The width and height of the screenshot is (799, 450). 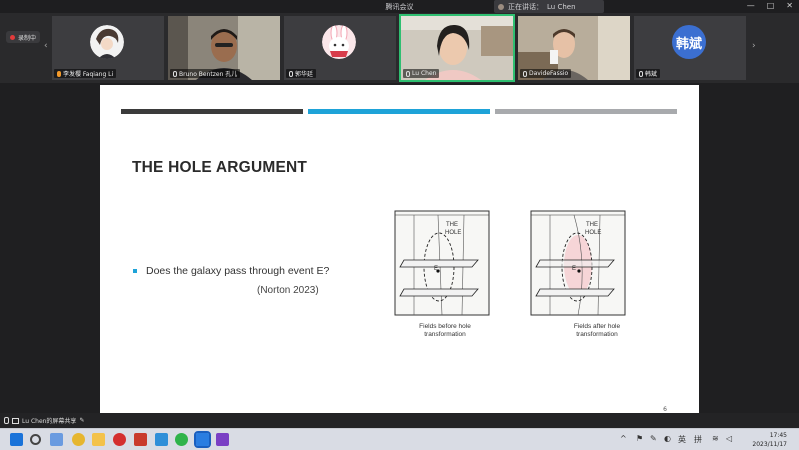 What do you see at coordinates (698, 439) in the screenshot?
I see `ime-mode: 拼` at bounding box center [698, 439].